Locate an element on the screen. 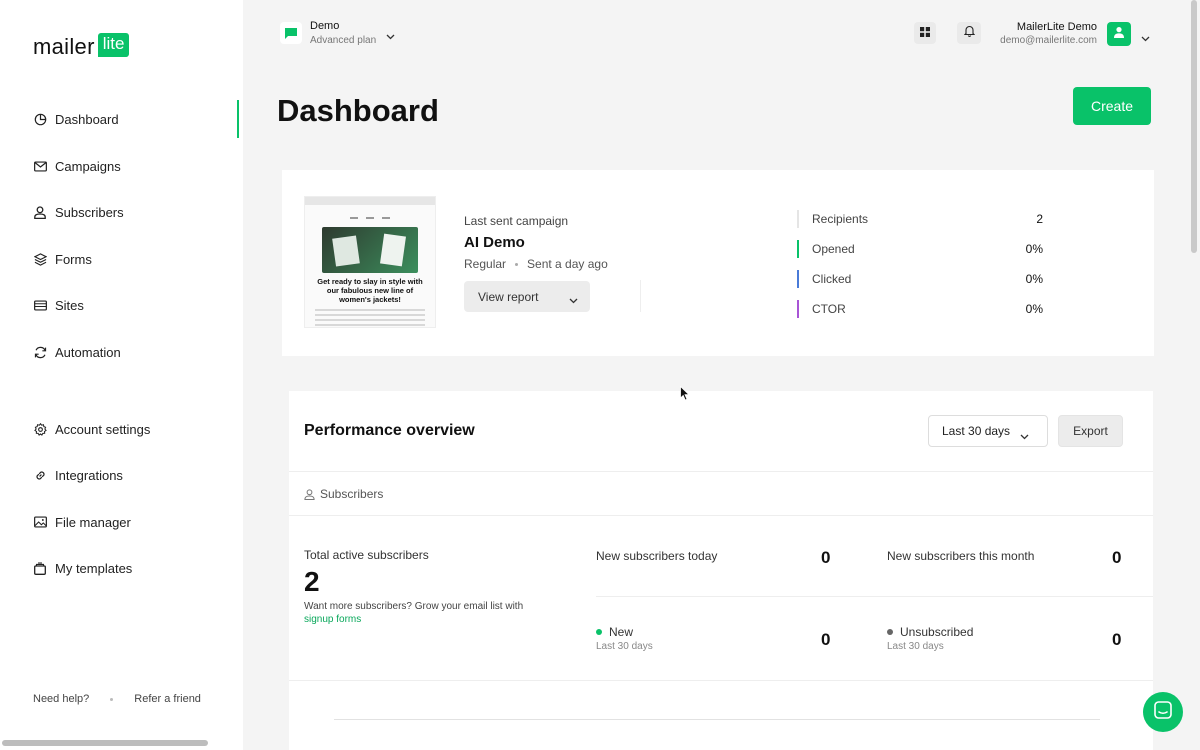  mailerlite-logo: mailer lite is located at coordinates (81, 46).